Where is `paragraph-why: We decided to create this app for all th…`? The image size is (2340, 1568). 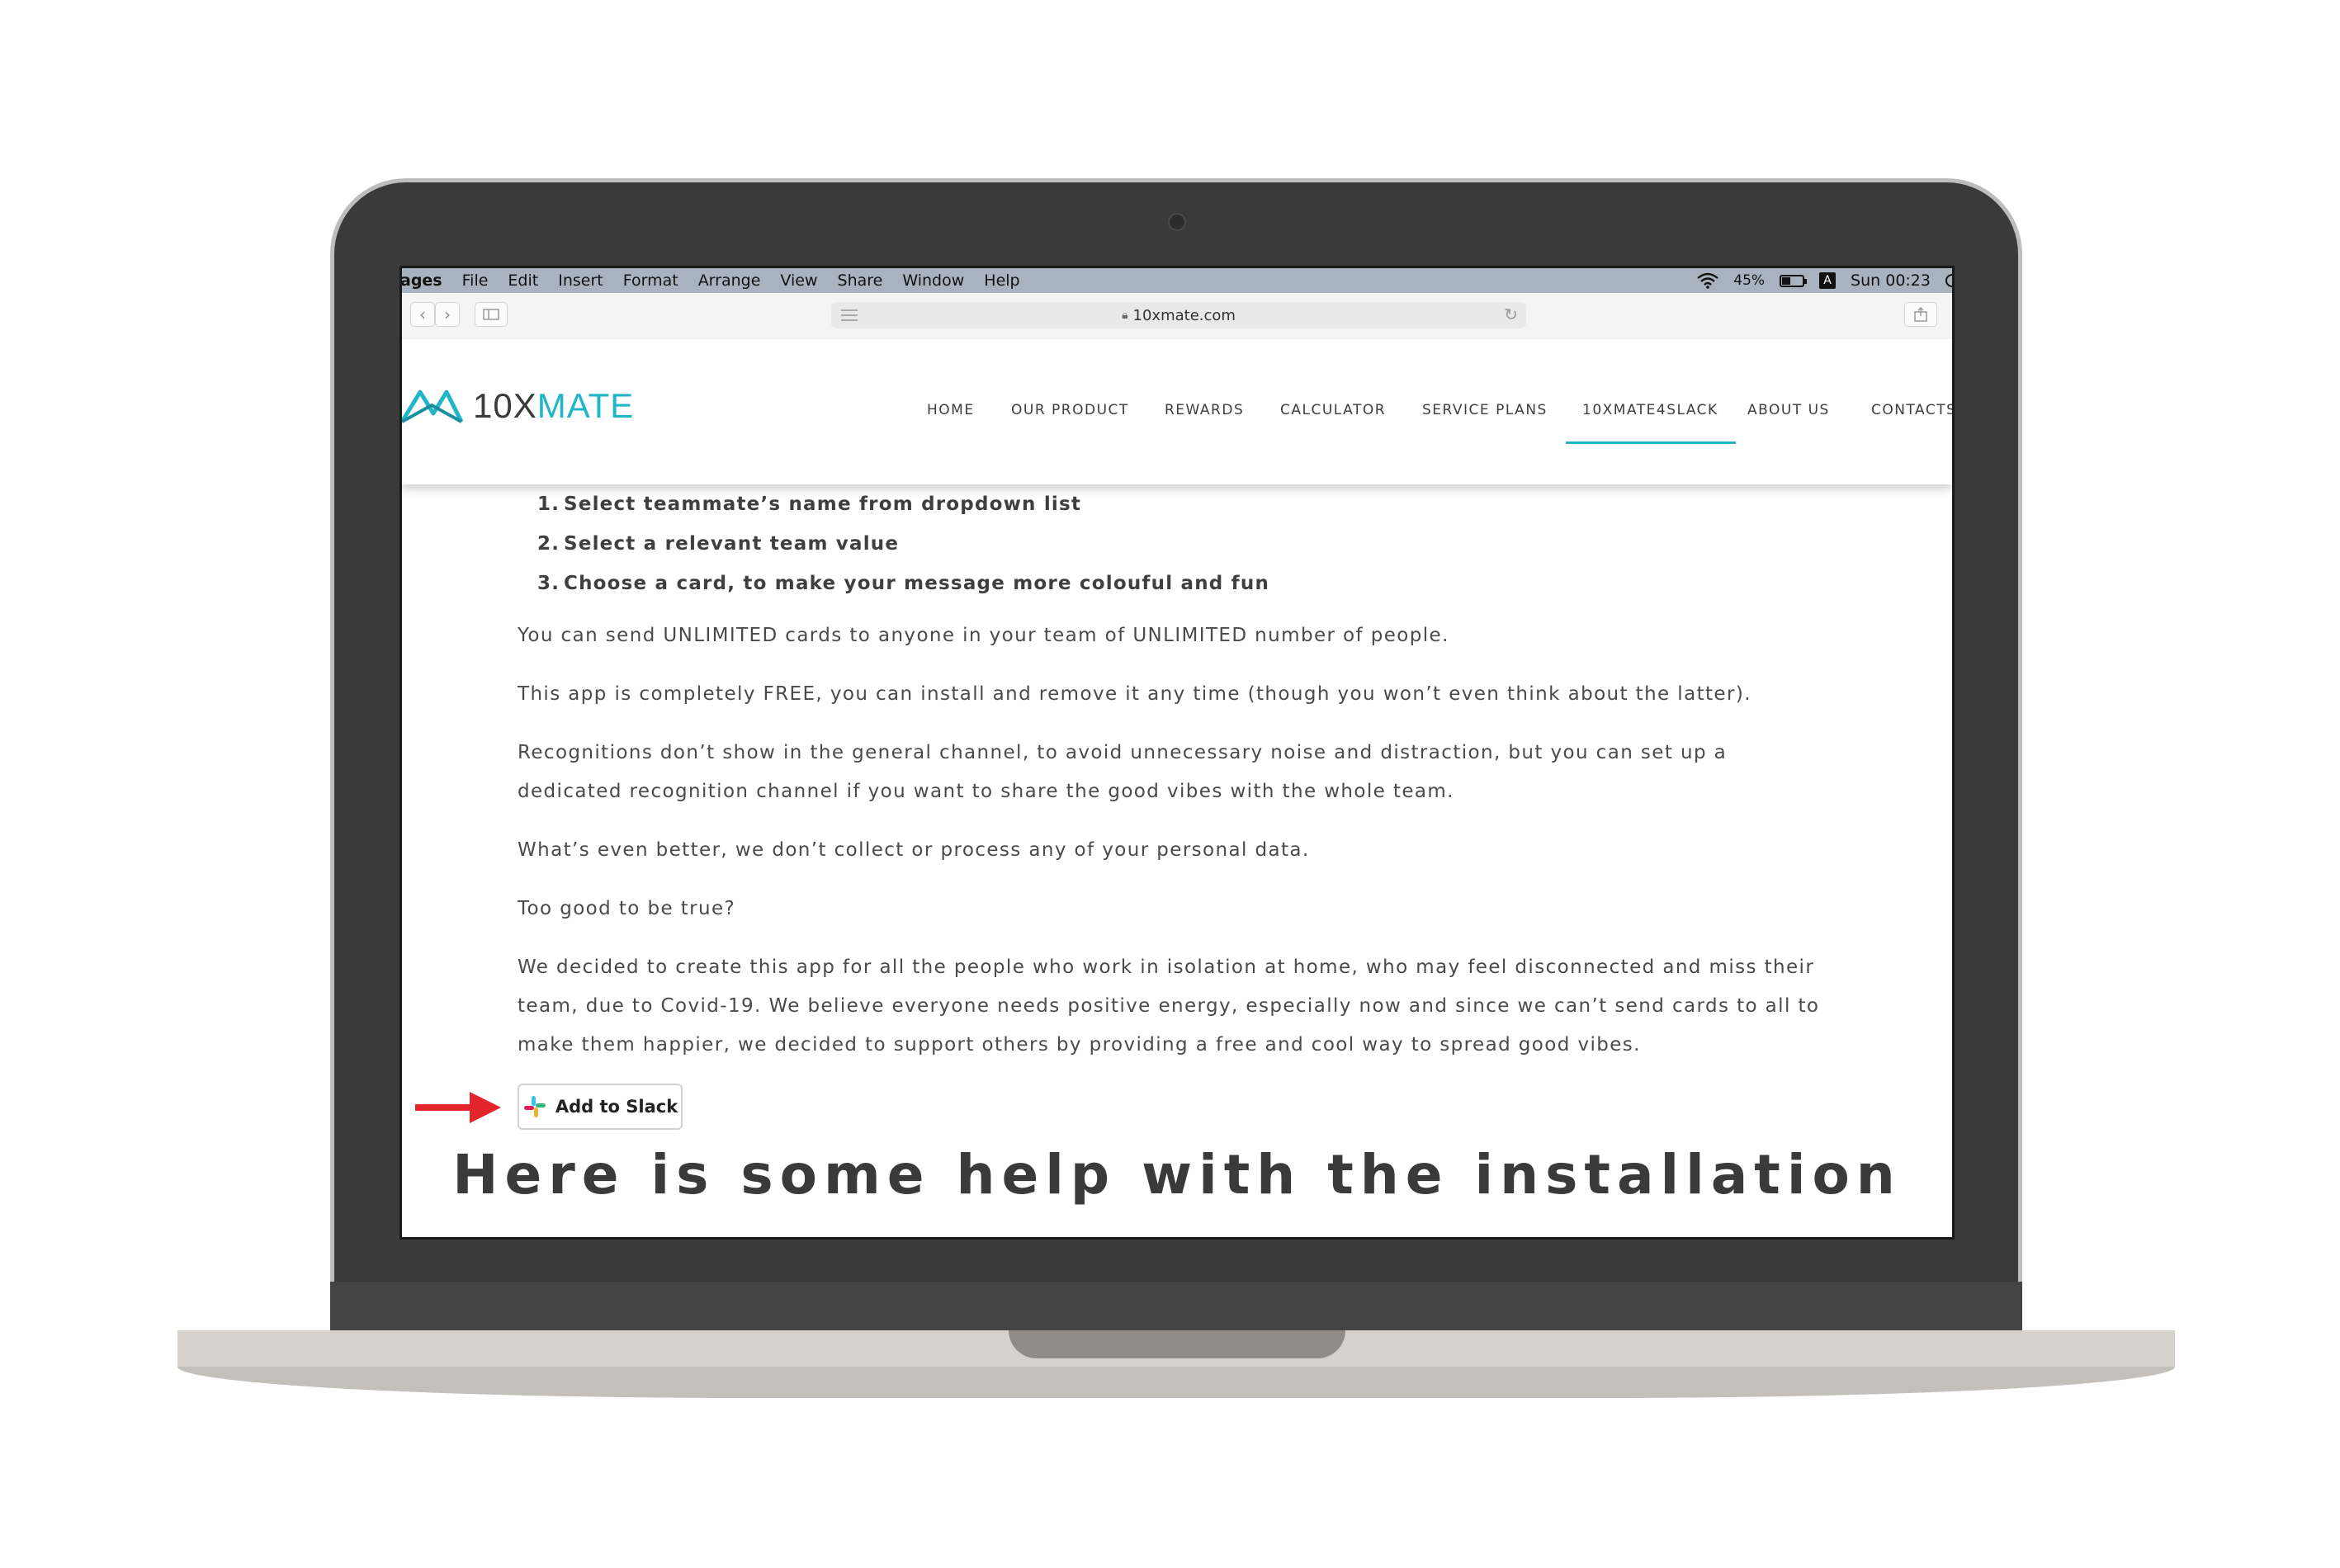
paragraph-why: We decided to create this app for all th… is located at coordinates (1169, 1006).